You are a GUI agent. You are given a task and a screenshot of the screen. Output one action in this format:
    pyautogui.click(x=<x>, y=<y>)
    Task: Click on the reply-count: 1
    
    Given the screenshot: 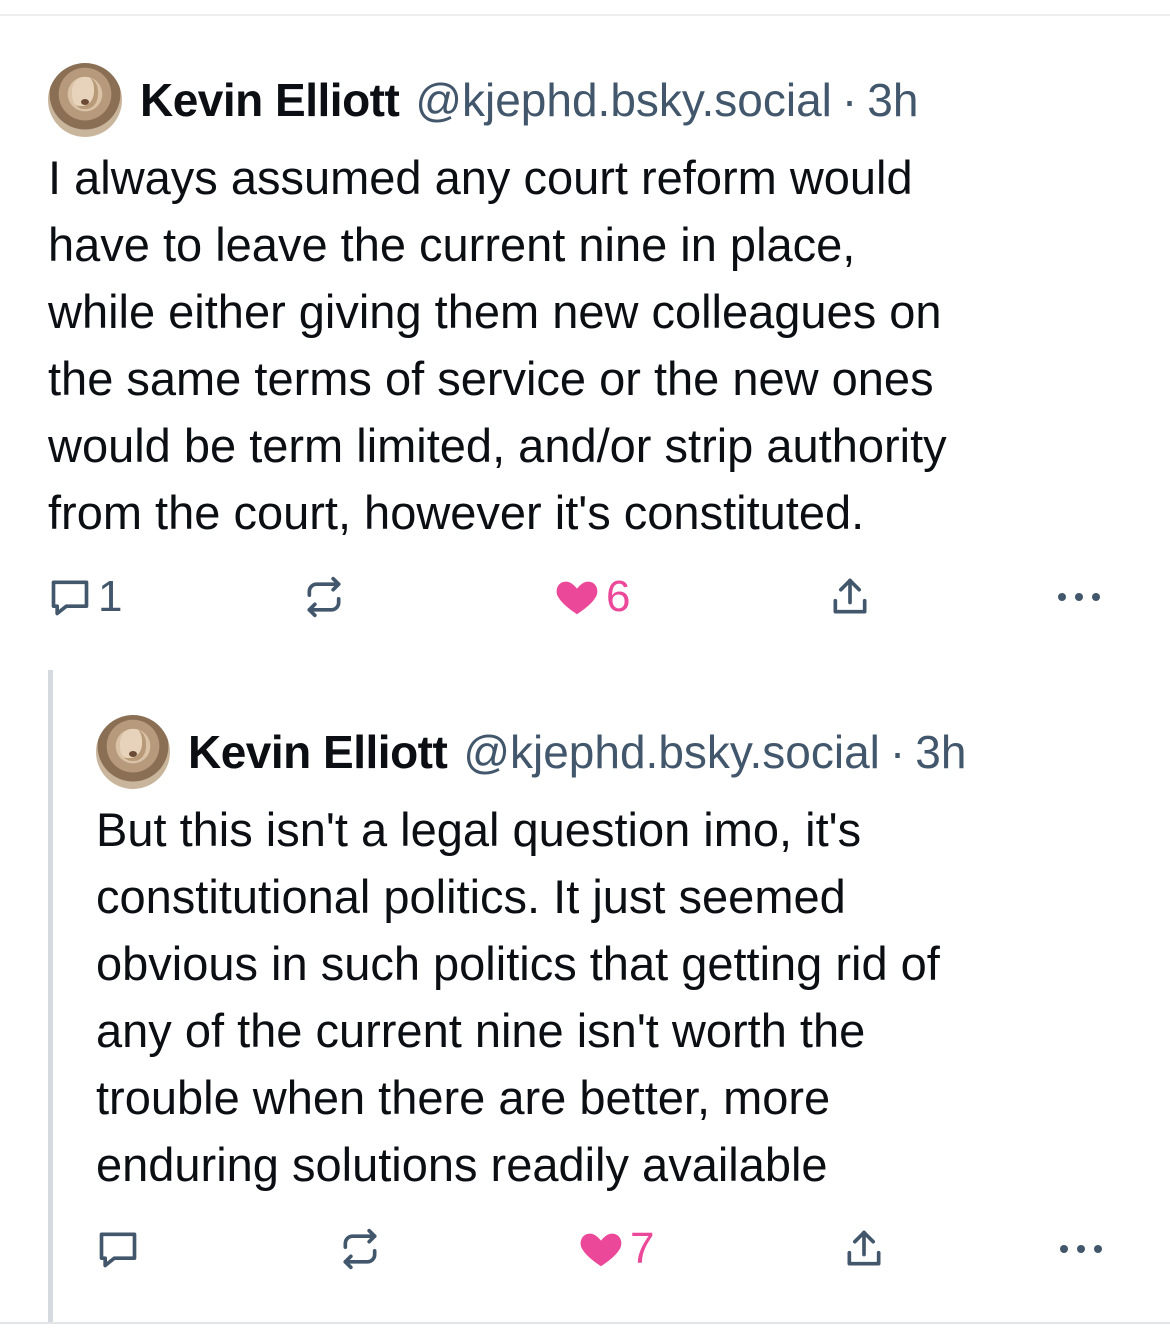 What is the action you would take?
    pyautogui.click(x=110, y=596)
    